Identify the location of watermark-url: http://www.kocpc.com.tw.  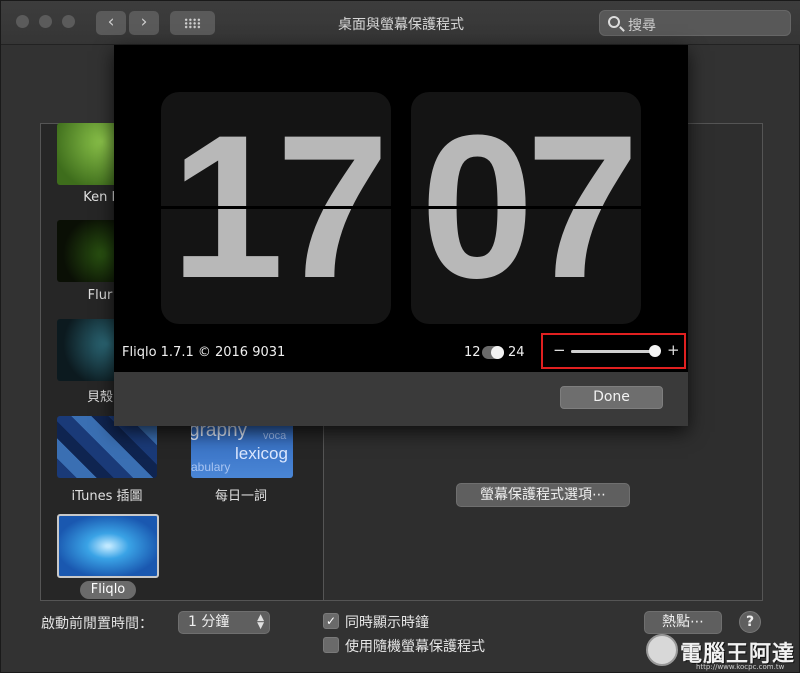
(740, 667).